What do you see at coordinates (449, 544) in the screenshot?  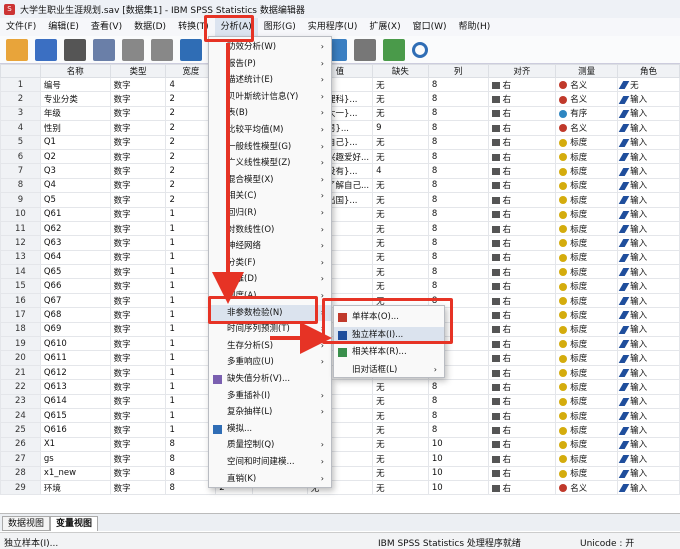 I see `status-processor: IBM SPSS Statistics 处理程序就绪` at bounding box center [449, 544].